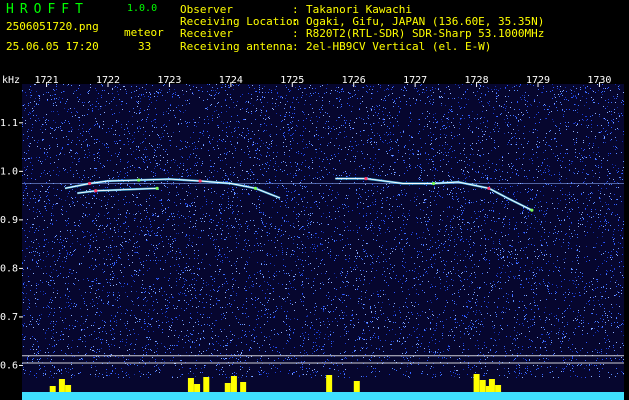  What do you see at coordinates (142, 8) in the screenshot?
I see `app-version: 1.0.0` at bounding box center [142, 8].